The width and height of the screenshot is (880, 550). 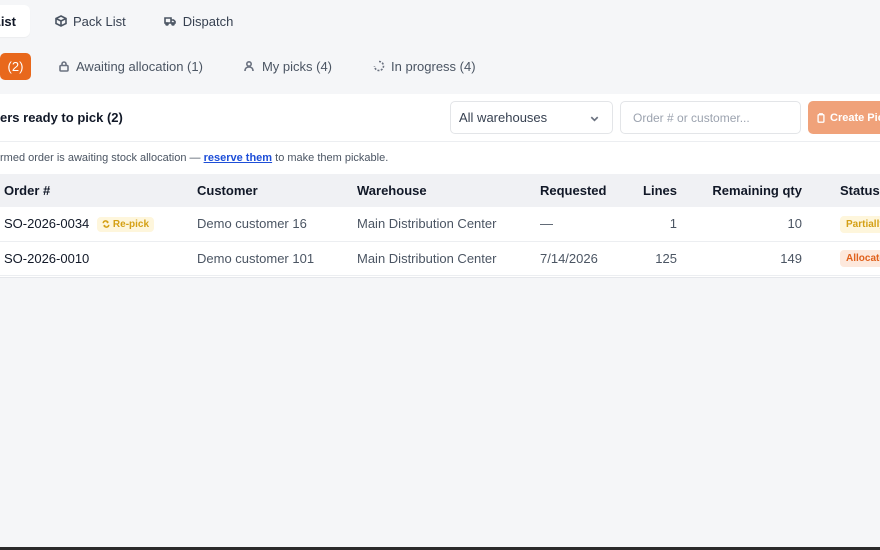 I want to click on tab-list: List, so click(x=15, y=21).